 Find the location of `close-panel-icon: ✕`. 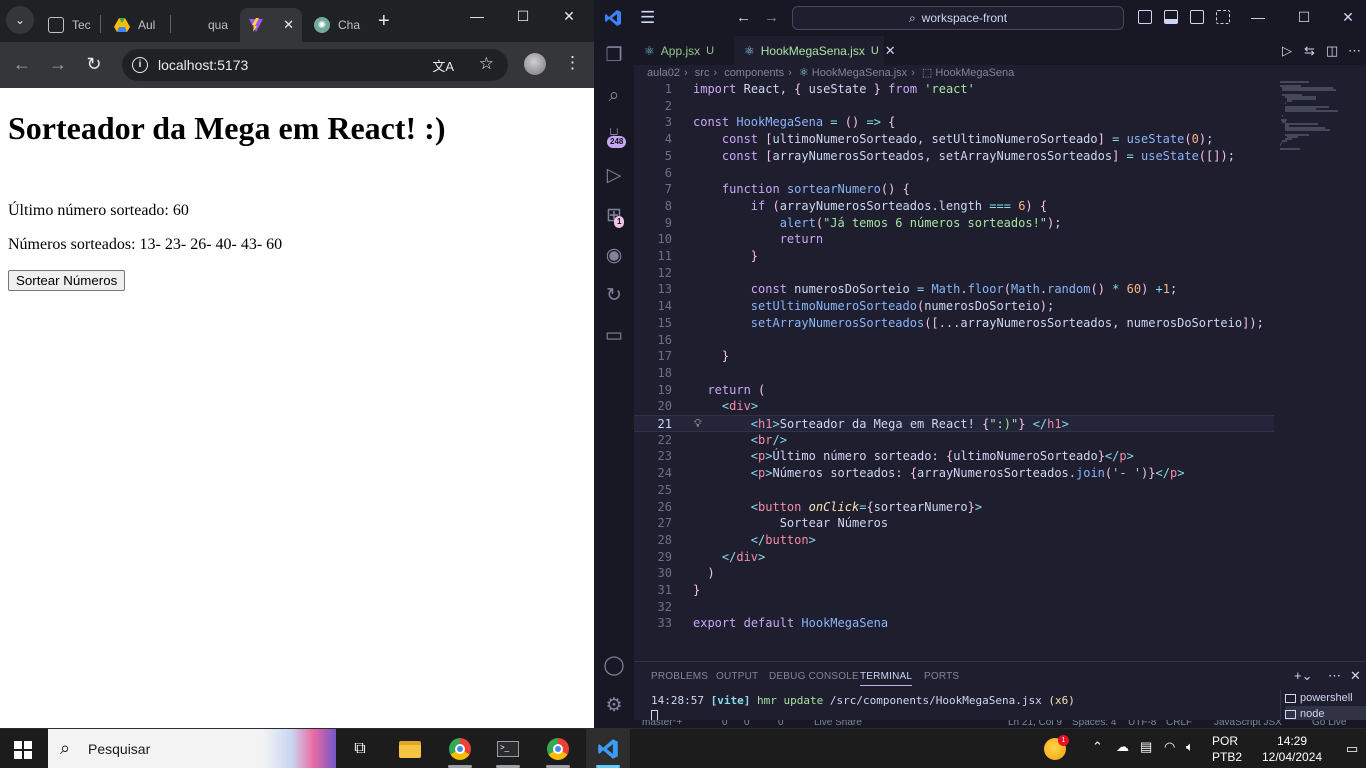

close-panel-icon: ✕ is located at coordinates (1355, 676).